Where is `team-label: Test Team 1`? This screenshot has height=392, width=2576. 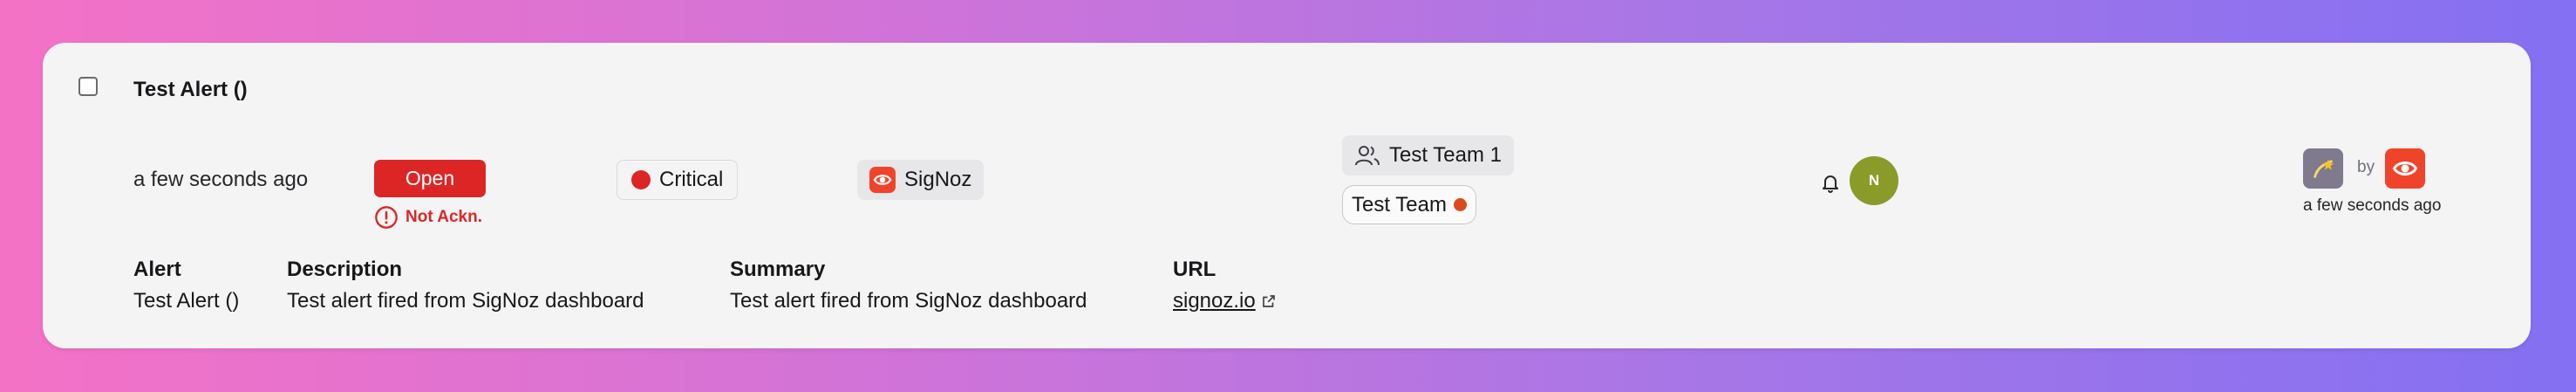
team-label: Test Team 1 is located at coordinates (1446, 155).